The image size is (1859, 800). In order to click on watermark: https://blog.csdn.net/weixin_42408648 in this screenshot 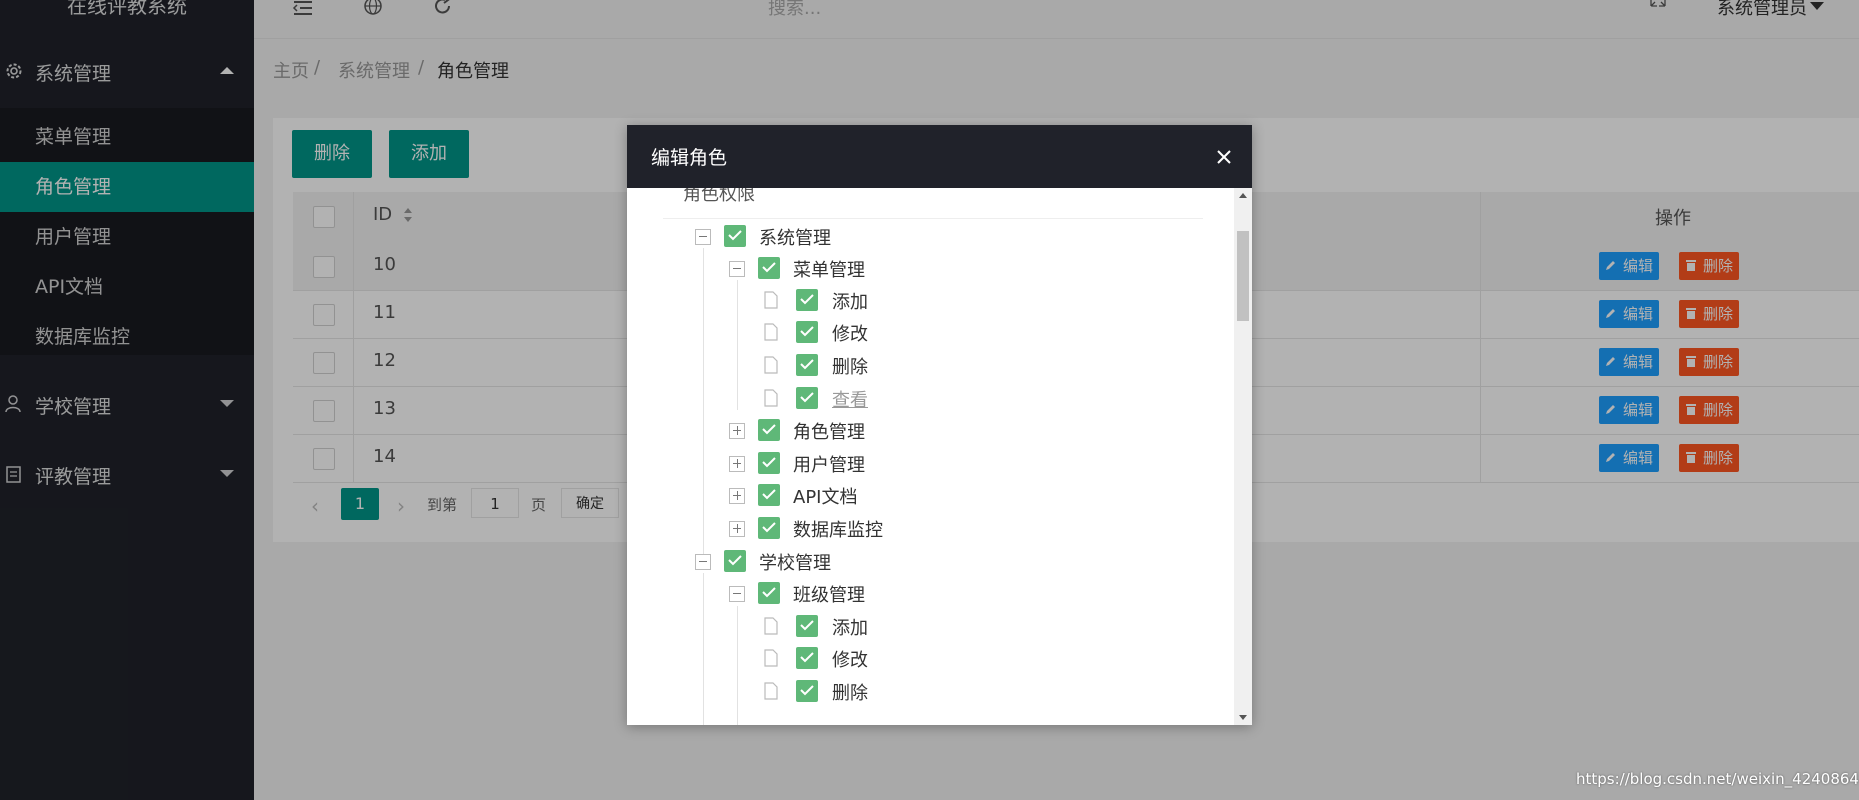, I will do `click(1717, 779)`.